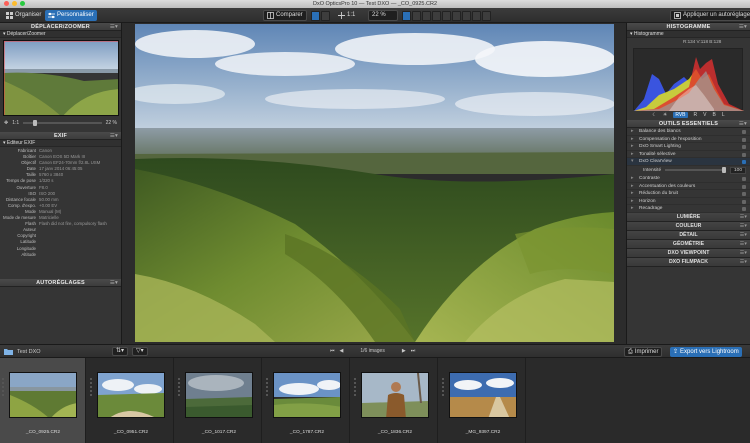 Image resolution: width=750 pixels, height=443 pixels. I want to click on channel-b: B, so click(714, 115).